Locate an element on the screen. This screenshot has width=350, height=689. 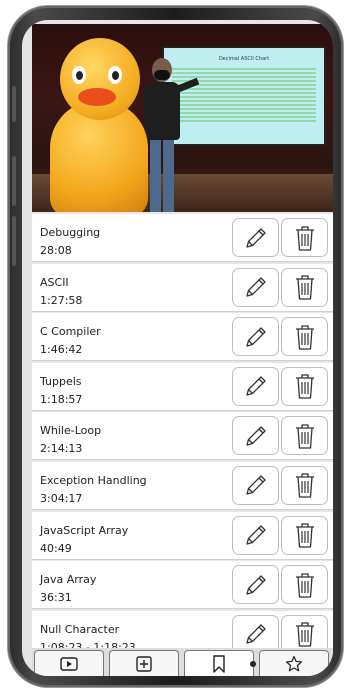
board-title: Decimal ASCII Chart is located at coordinates (244, 59).